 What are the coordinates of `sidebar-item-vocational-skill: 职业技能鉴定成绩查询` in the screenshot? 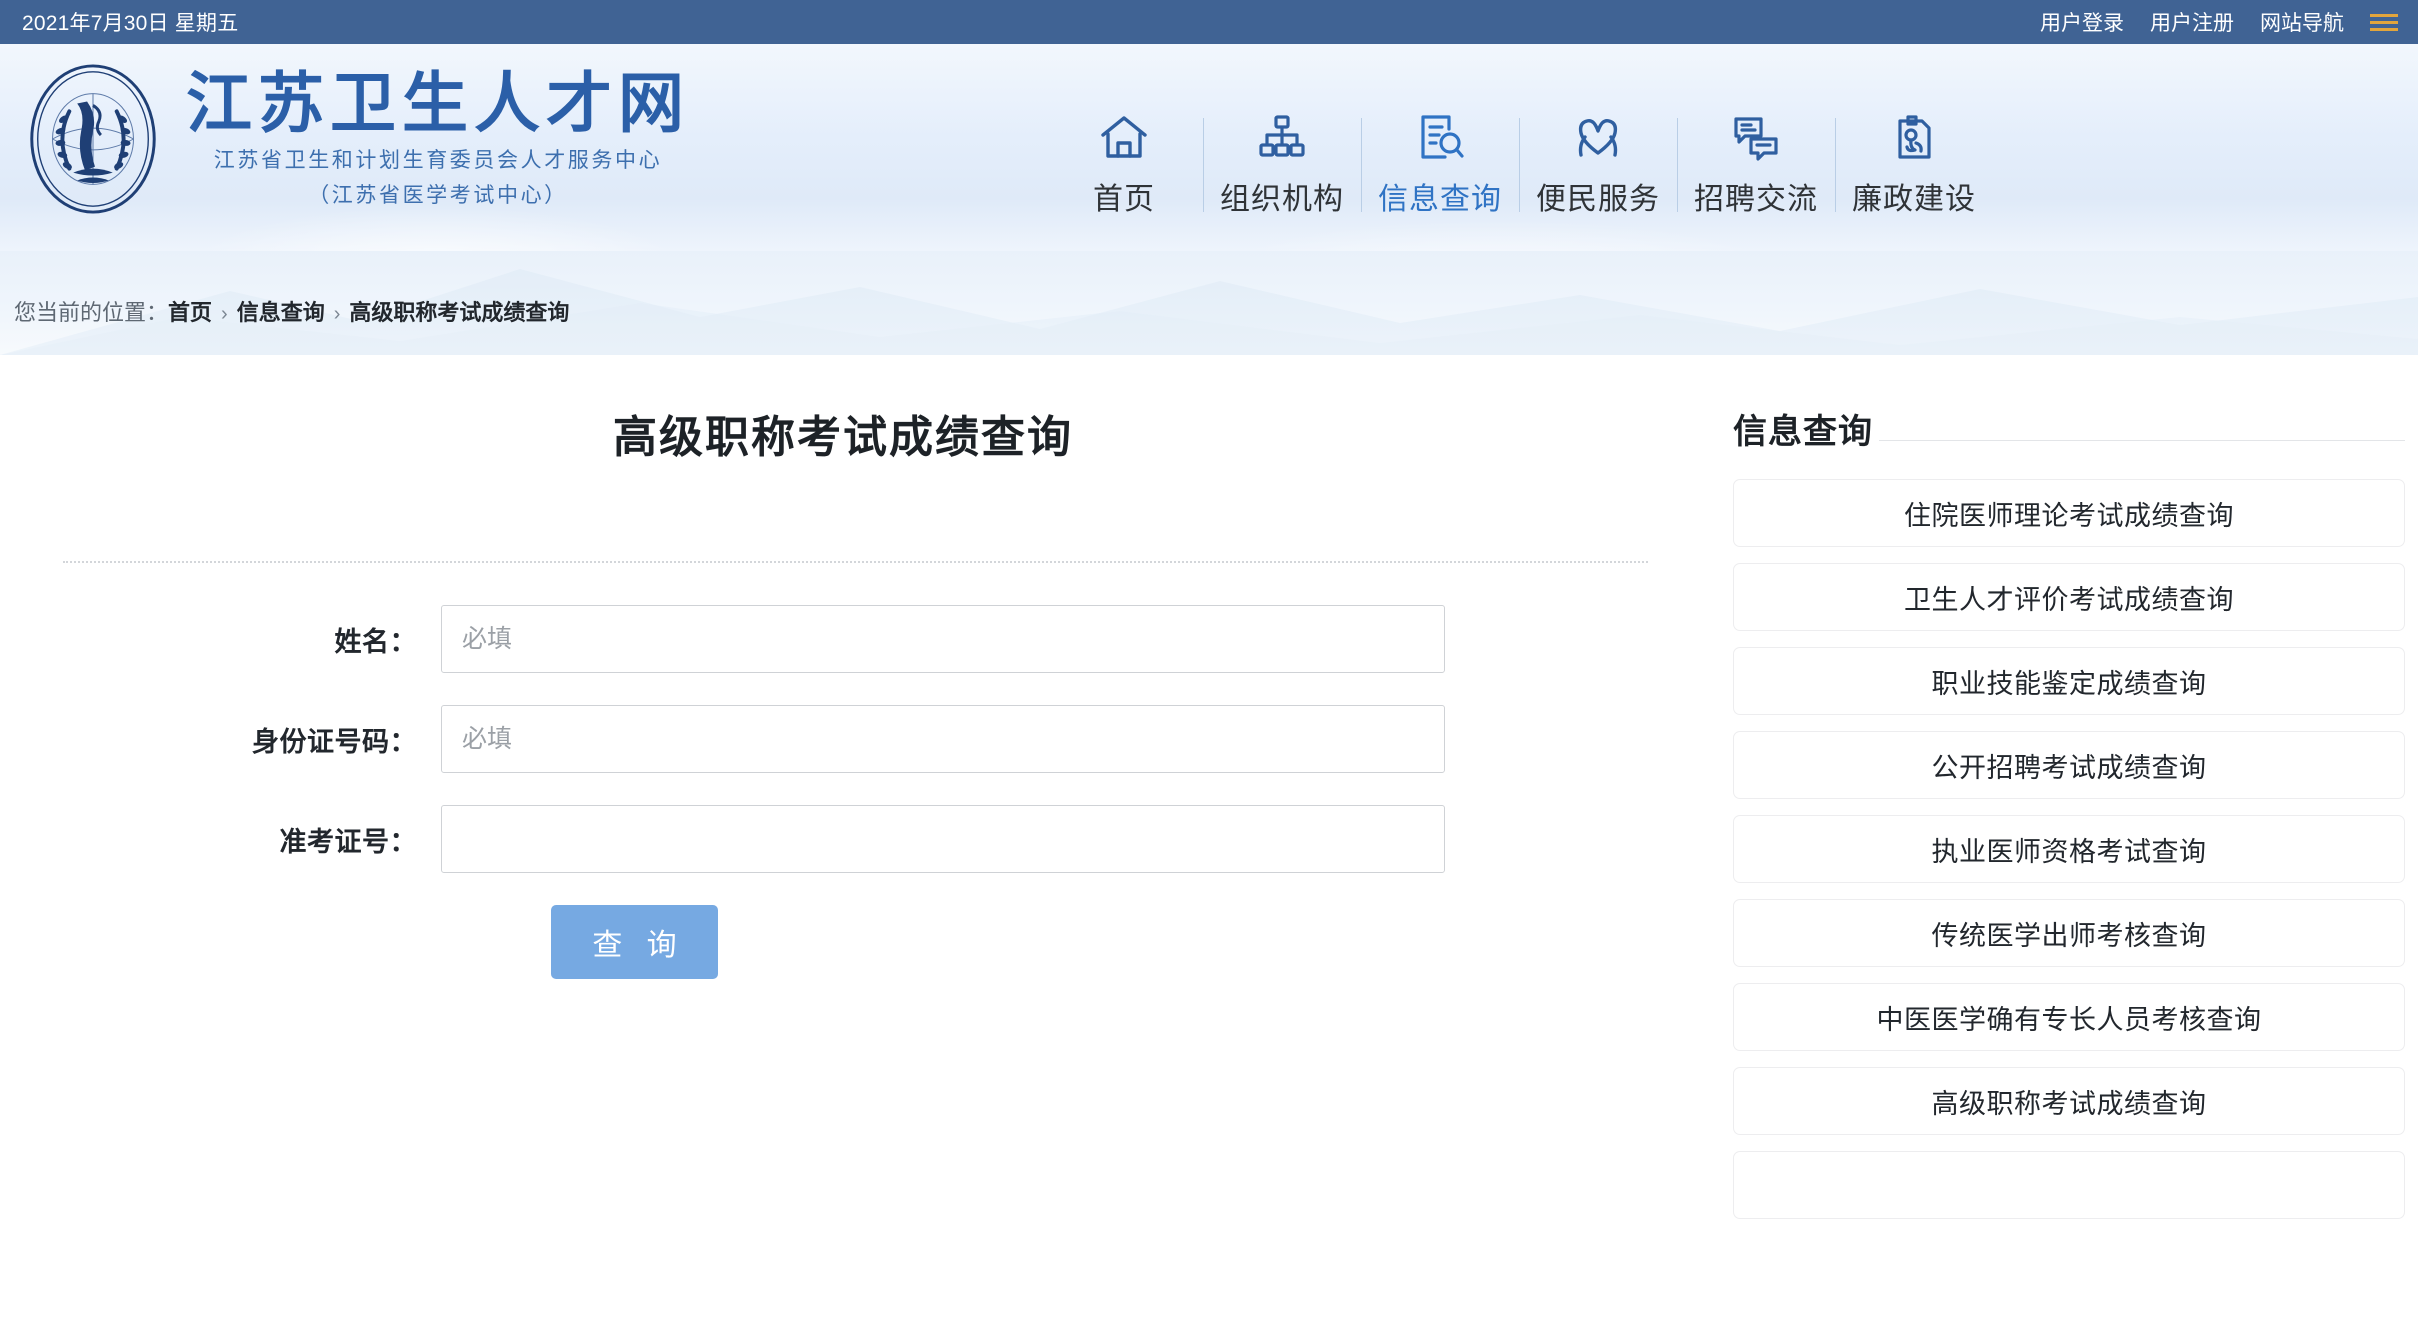 It's located at (2069, 681).